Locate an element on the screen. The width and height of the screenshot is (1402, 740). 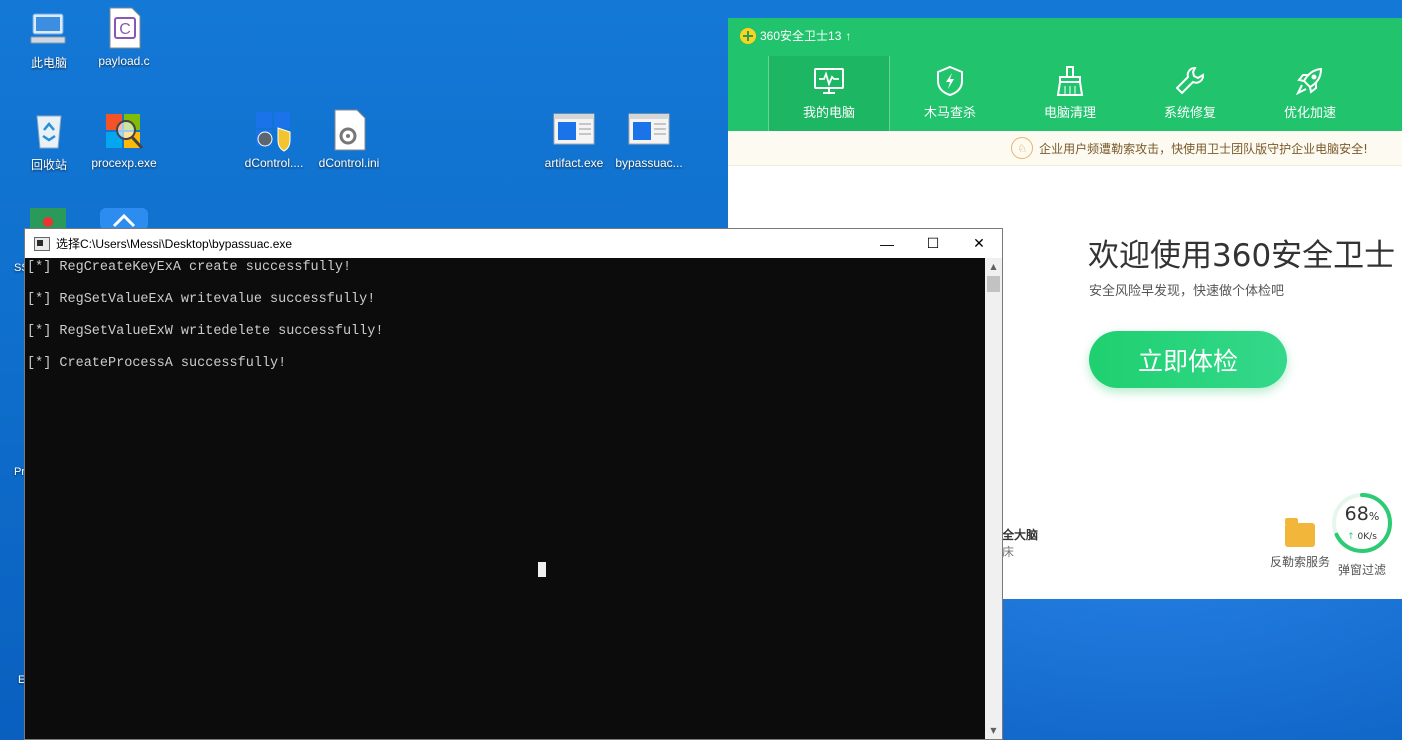
desktop-icon-artifact: artifact.exe is located at coordinates (574, 139).